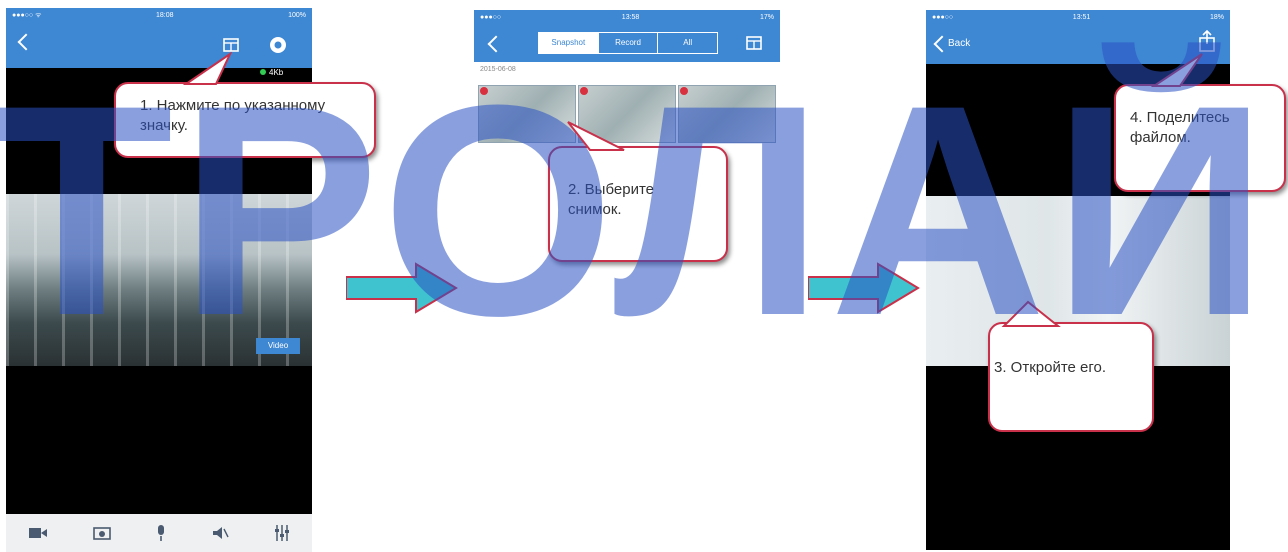 The image size is (1288, 552). What do you see at coordinates (498, 69) in the screenshot?
I see `date-label: 2015-06-08` at bounding box center [498, 69].